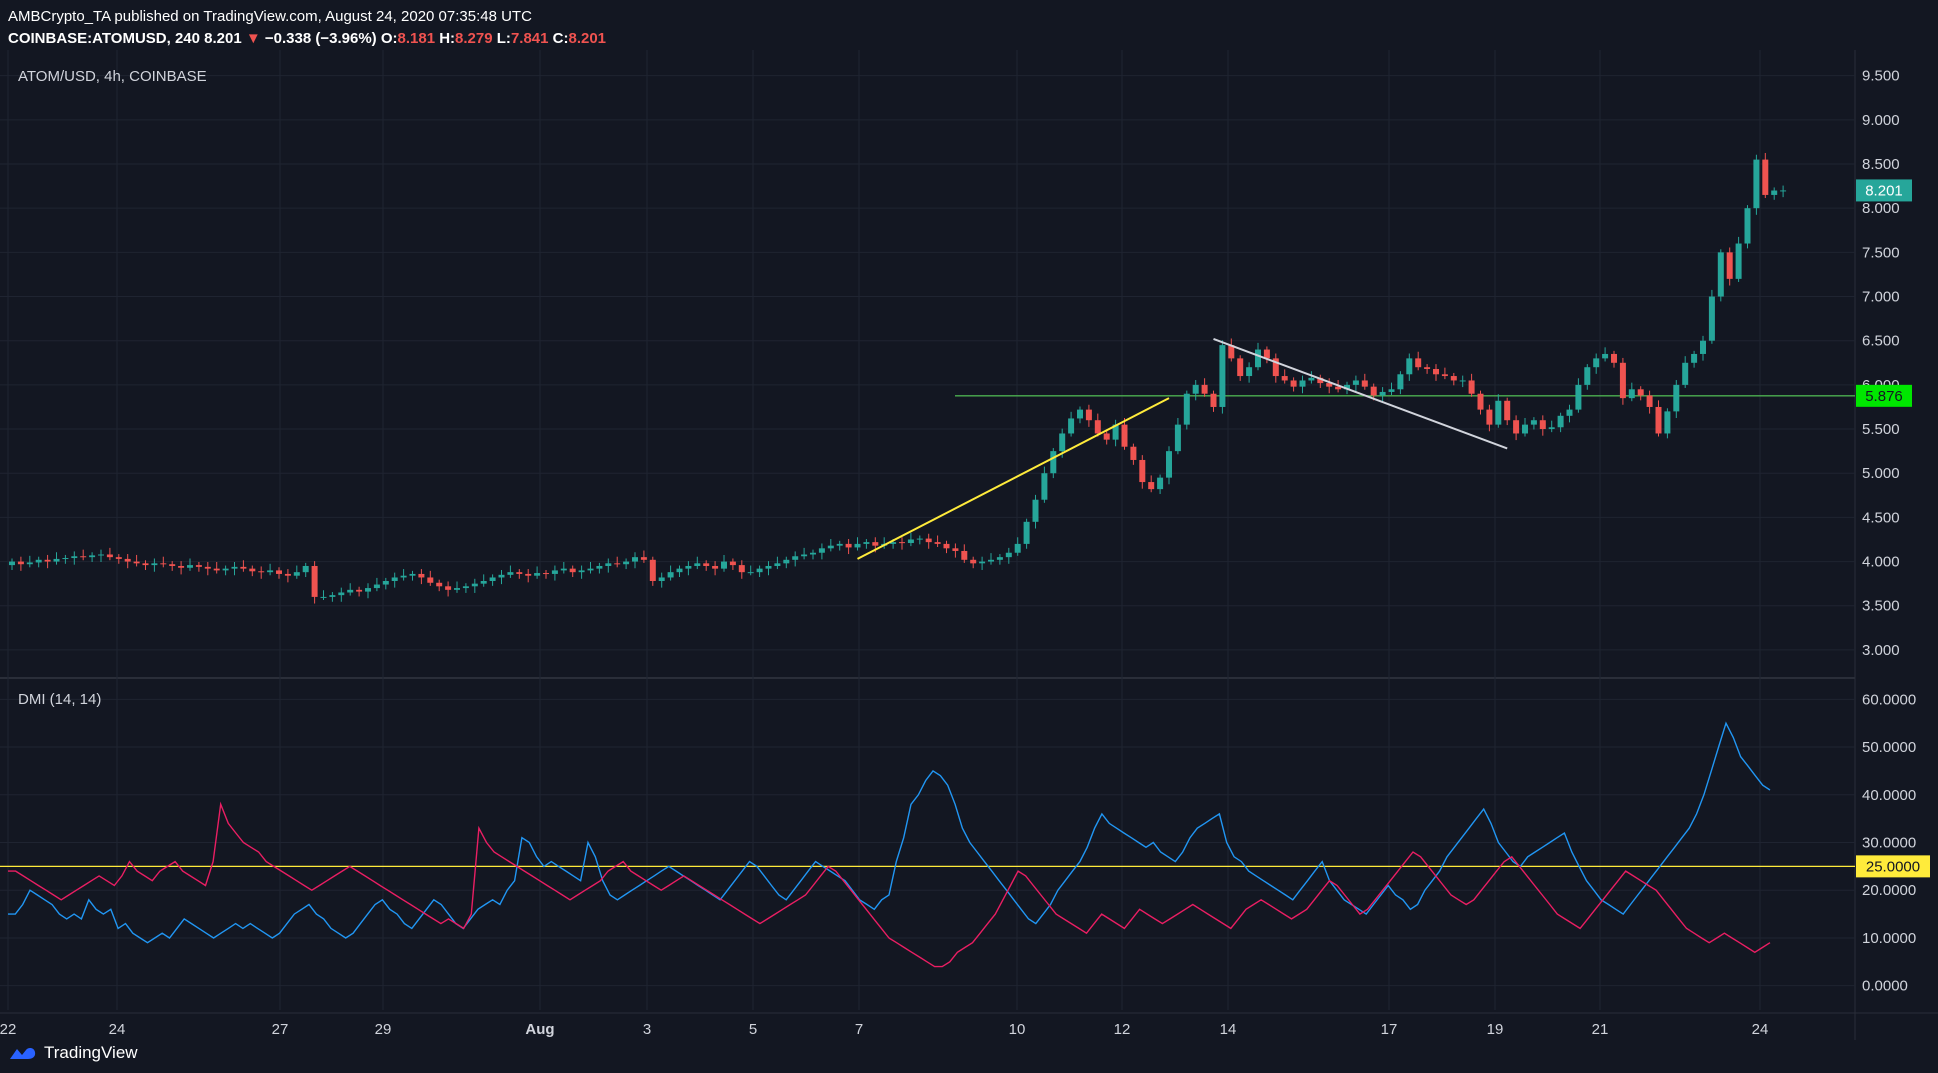  Describe the element at coordinates (1881, 650) in the screenshot. I see `price-tick-label: 3.000` at that location.